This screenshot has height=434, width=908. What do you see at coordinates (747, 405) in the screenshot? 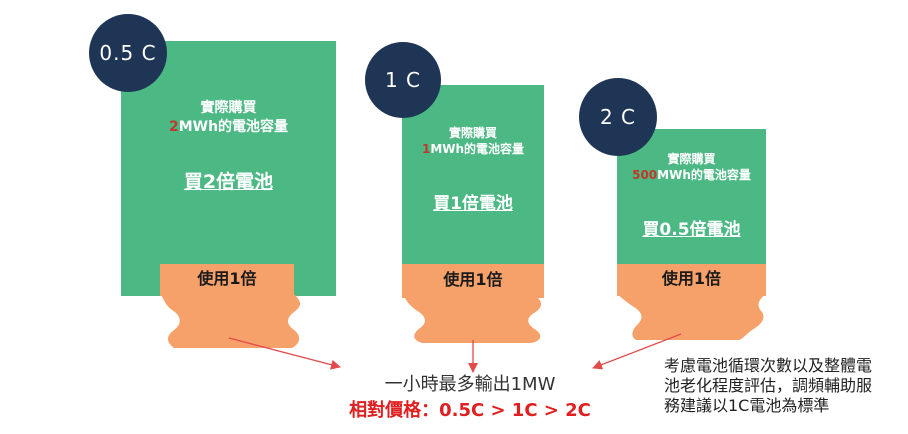
I see `note-line-3: 務建議以1C電池為標準` at bounding box center [747, 405].